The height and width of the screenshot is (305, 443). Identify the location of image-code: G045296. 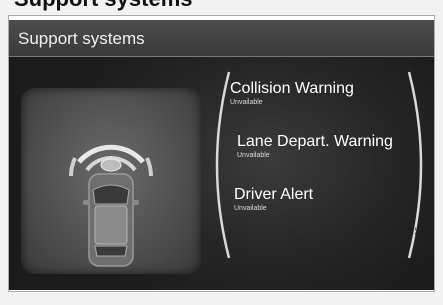
(418, 243).